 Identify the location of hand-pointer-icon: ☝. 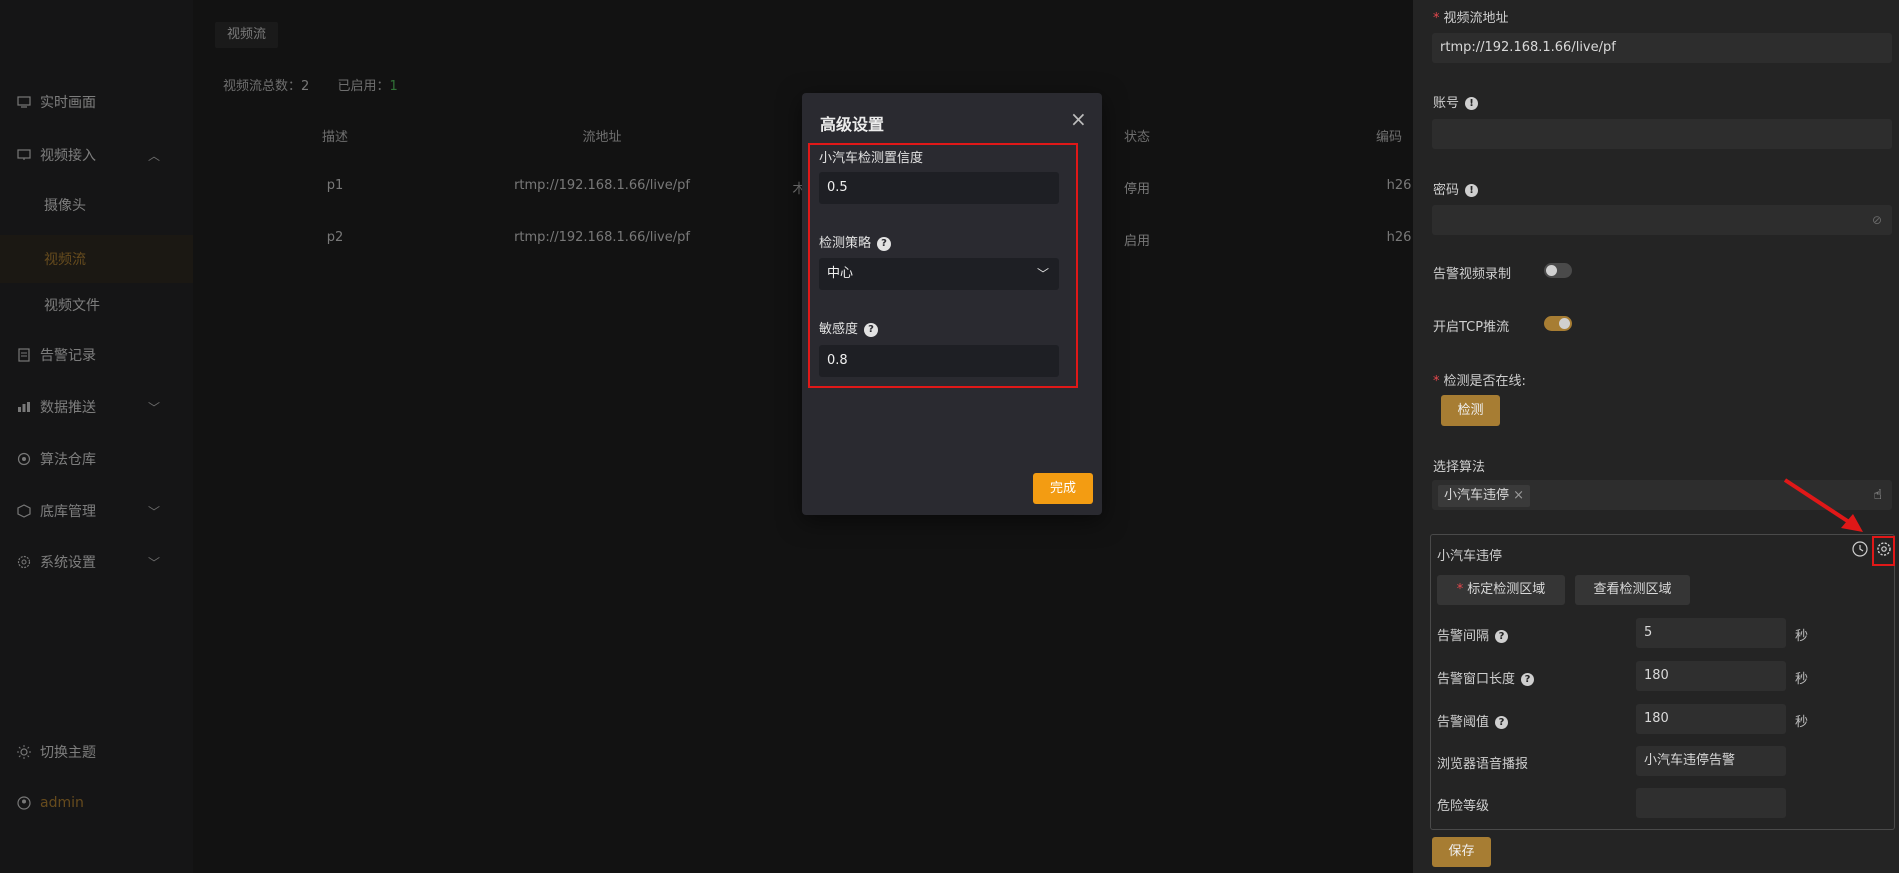
(1877, 495).